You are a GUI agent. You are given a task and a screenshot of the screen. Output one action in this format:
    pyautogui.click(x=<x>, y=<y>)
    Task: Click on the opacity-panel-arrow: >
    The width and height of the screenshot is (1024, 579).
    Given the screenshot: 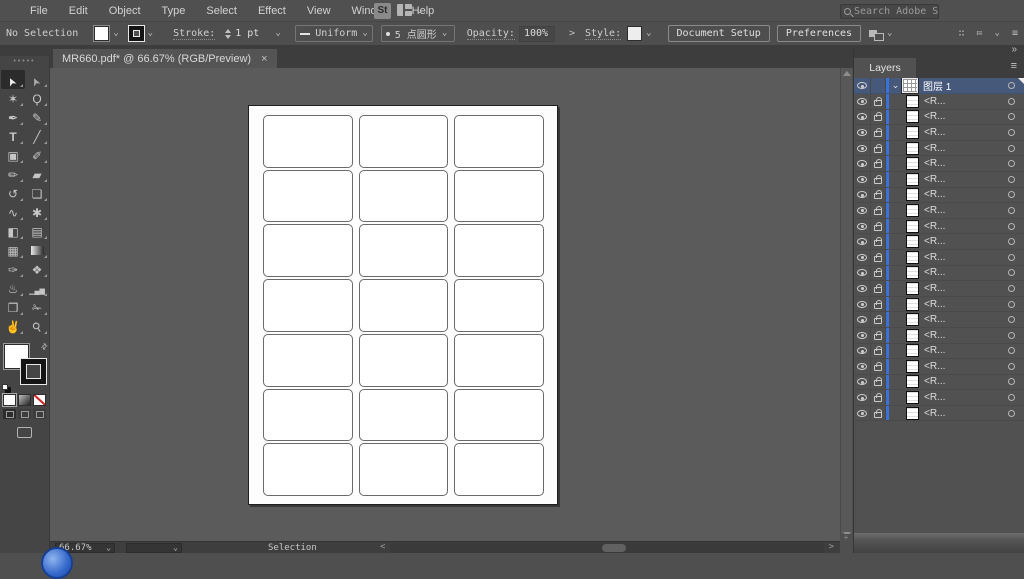 What is the action you would take?
    pyautogui.click(x=572, y=33)
    